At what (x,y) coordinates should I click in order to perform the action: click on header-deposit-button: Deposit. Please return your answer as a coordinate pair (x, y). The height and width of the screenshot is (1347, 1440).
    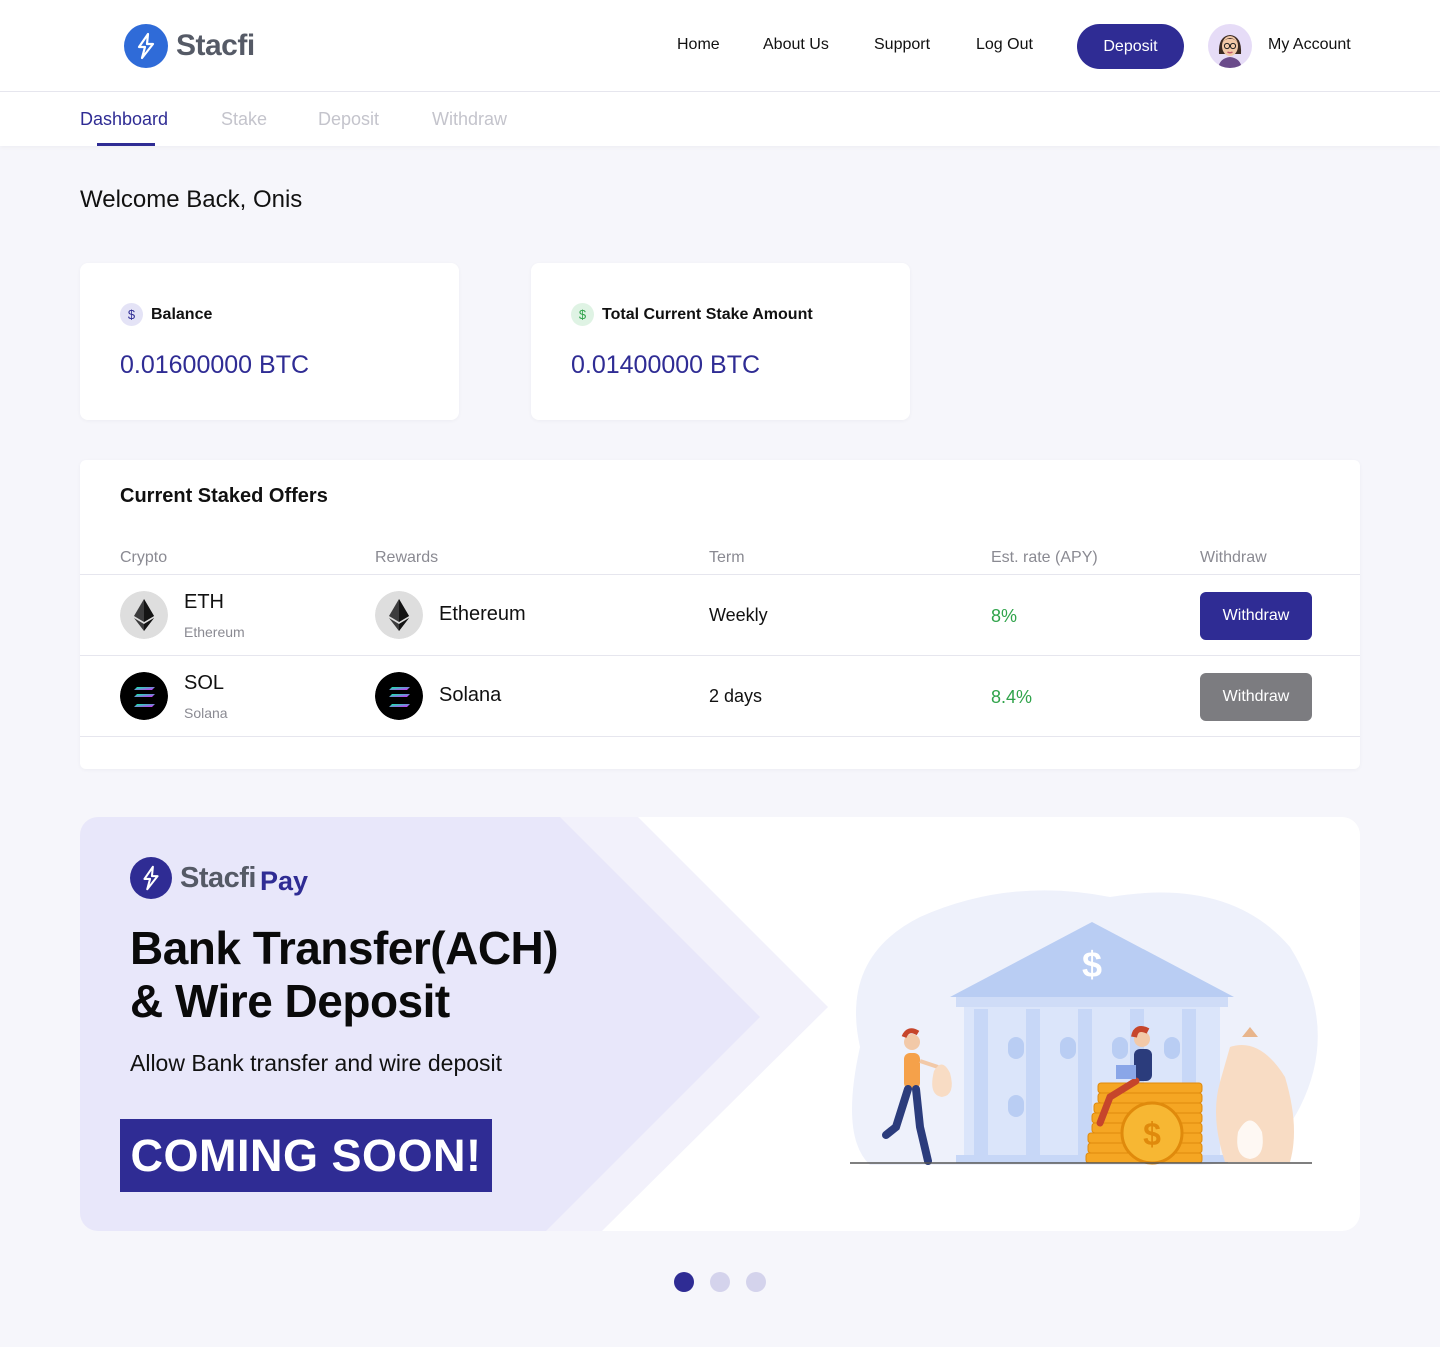
    Looking at the image, I should click on (1130, 46).